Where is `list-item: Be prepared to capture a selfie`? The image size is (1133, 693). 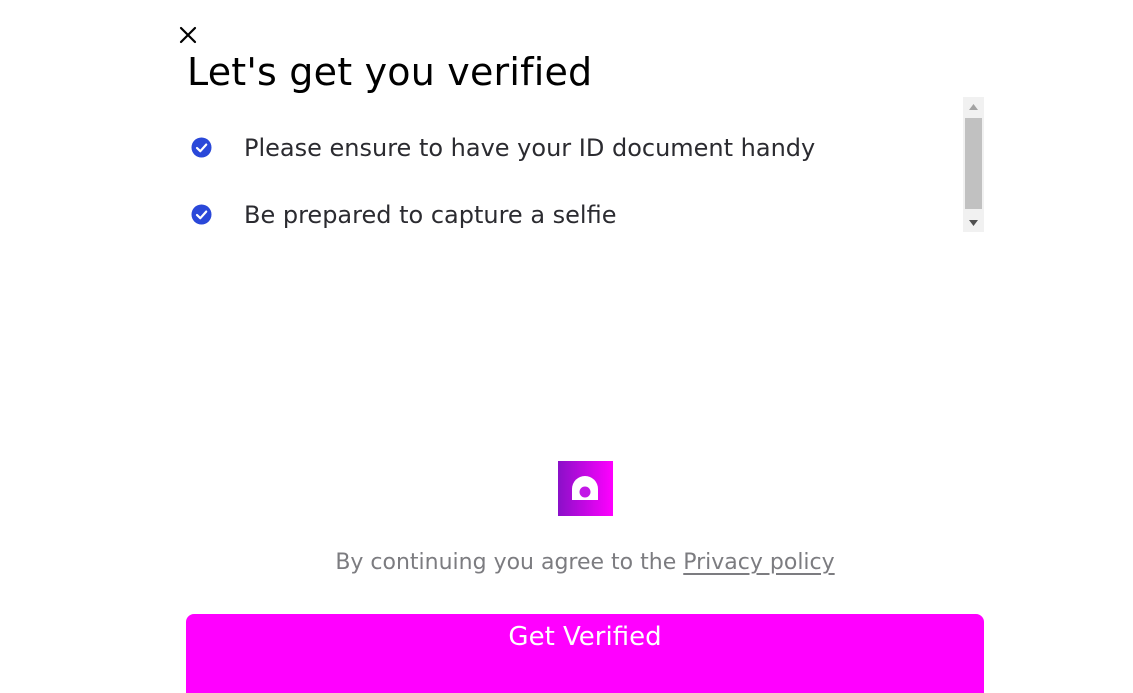
list-item: Be prepared to capture a selfie is located at coordinates (572, 228).